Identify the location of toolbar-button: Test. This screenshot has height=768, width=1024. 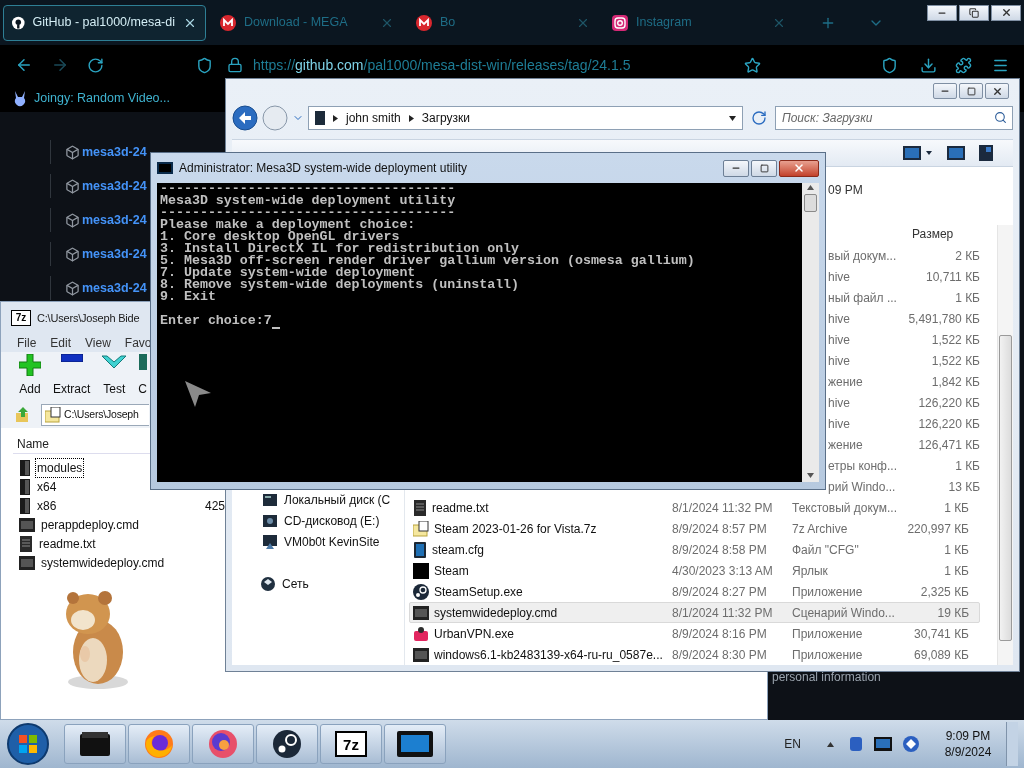
(114, 376).